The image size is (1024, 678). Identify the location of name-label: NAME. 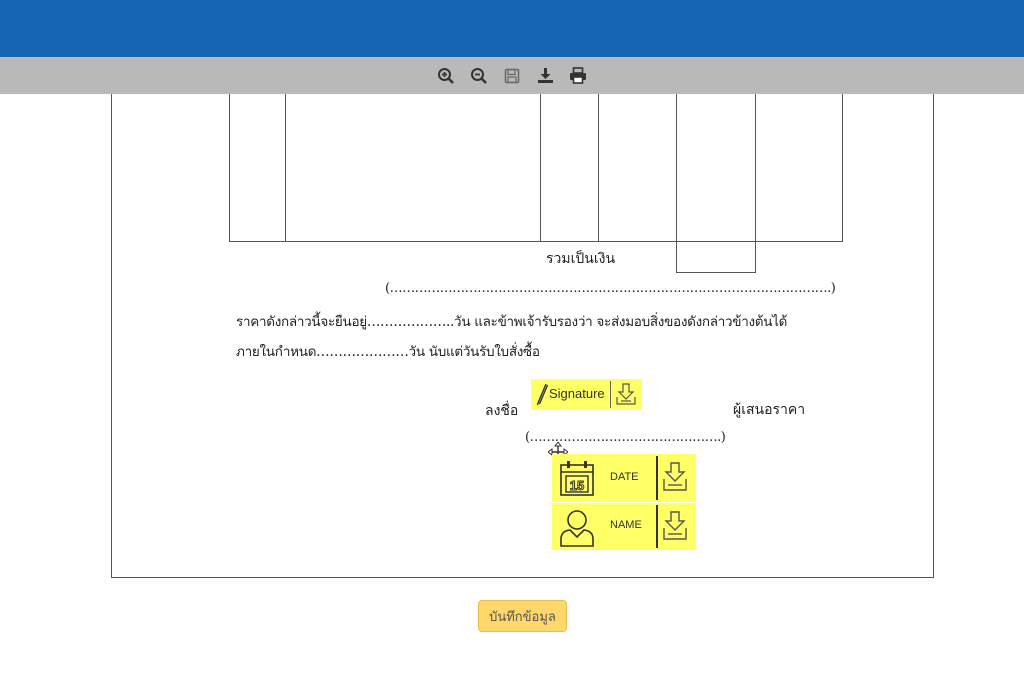
(626, 525).